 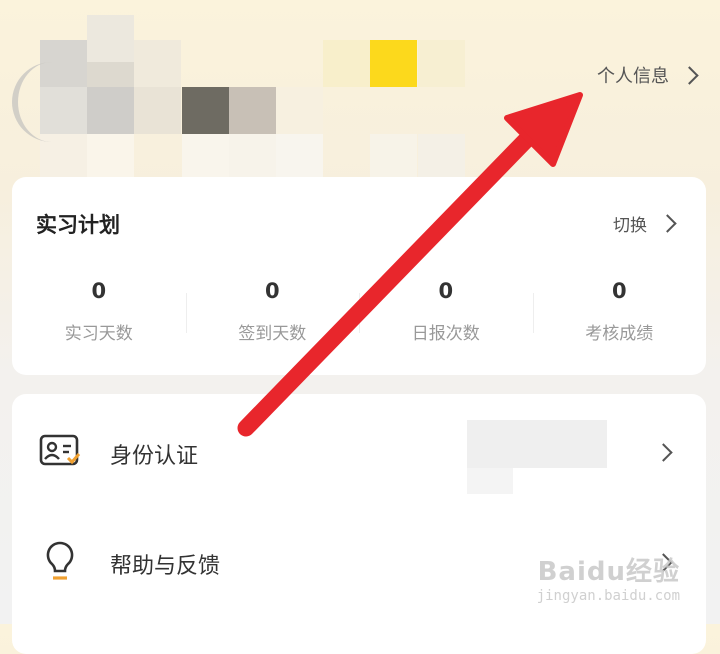 What do you see at coordinates (619, 334) in the screenshot?
I see `stat-label: 考核成绩` at bounding box center [619, 334].